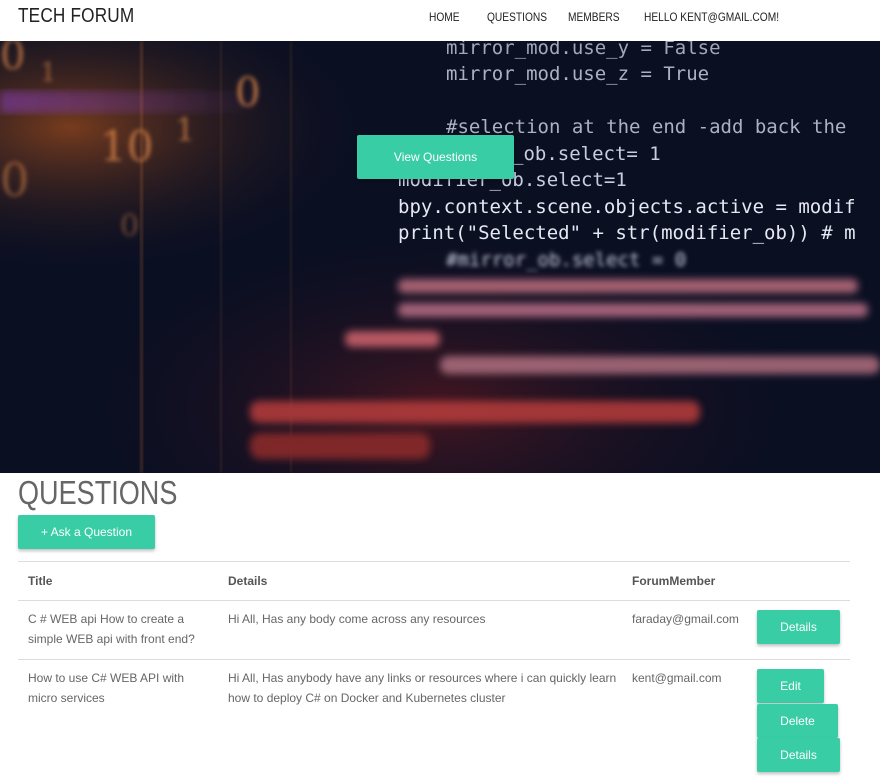 Image resolution: width=880 pixels, height=782 pixels. What do you see at coordinates (86, 532) in the screenshot?
I see `ask-question-button: + Ask a Question` at bounding box center [86, 532].